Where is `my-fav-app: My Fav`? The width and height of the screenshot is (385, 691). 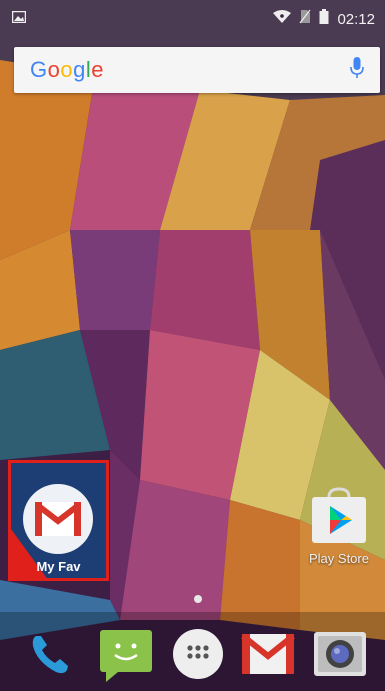
my-fav-app: My Fav is located at coordinates (58, 520).